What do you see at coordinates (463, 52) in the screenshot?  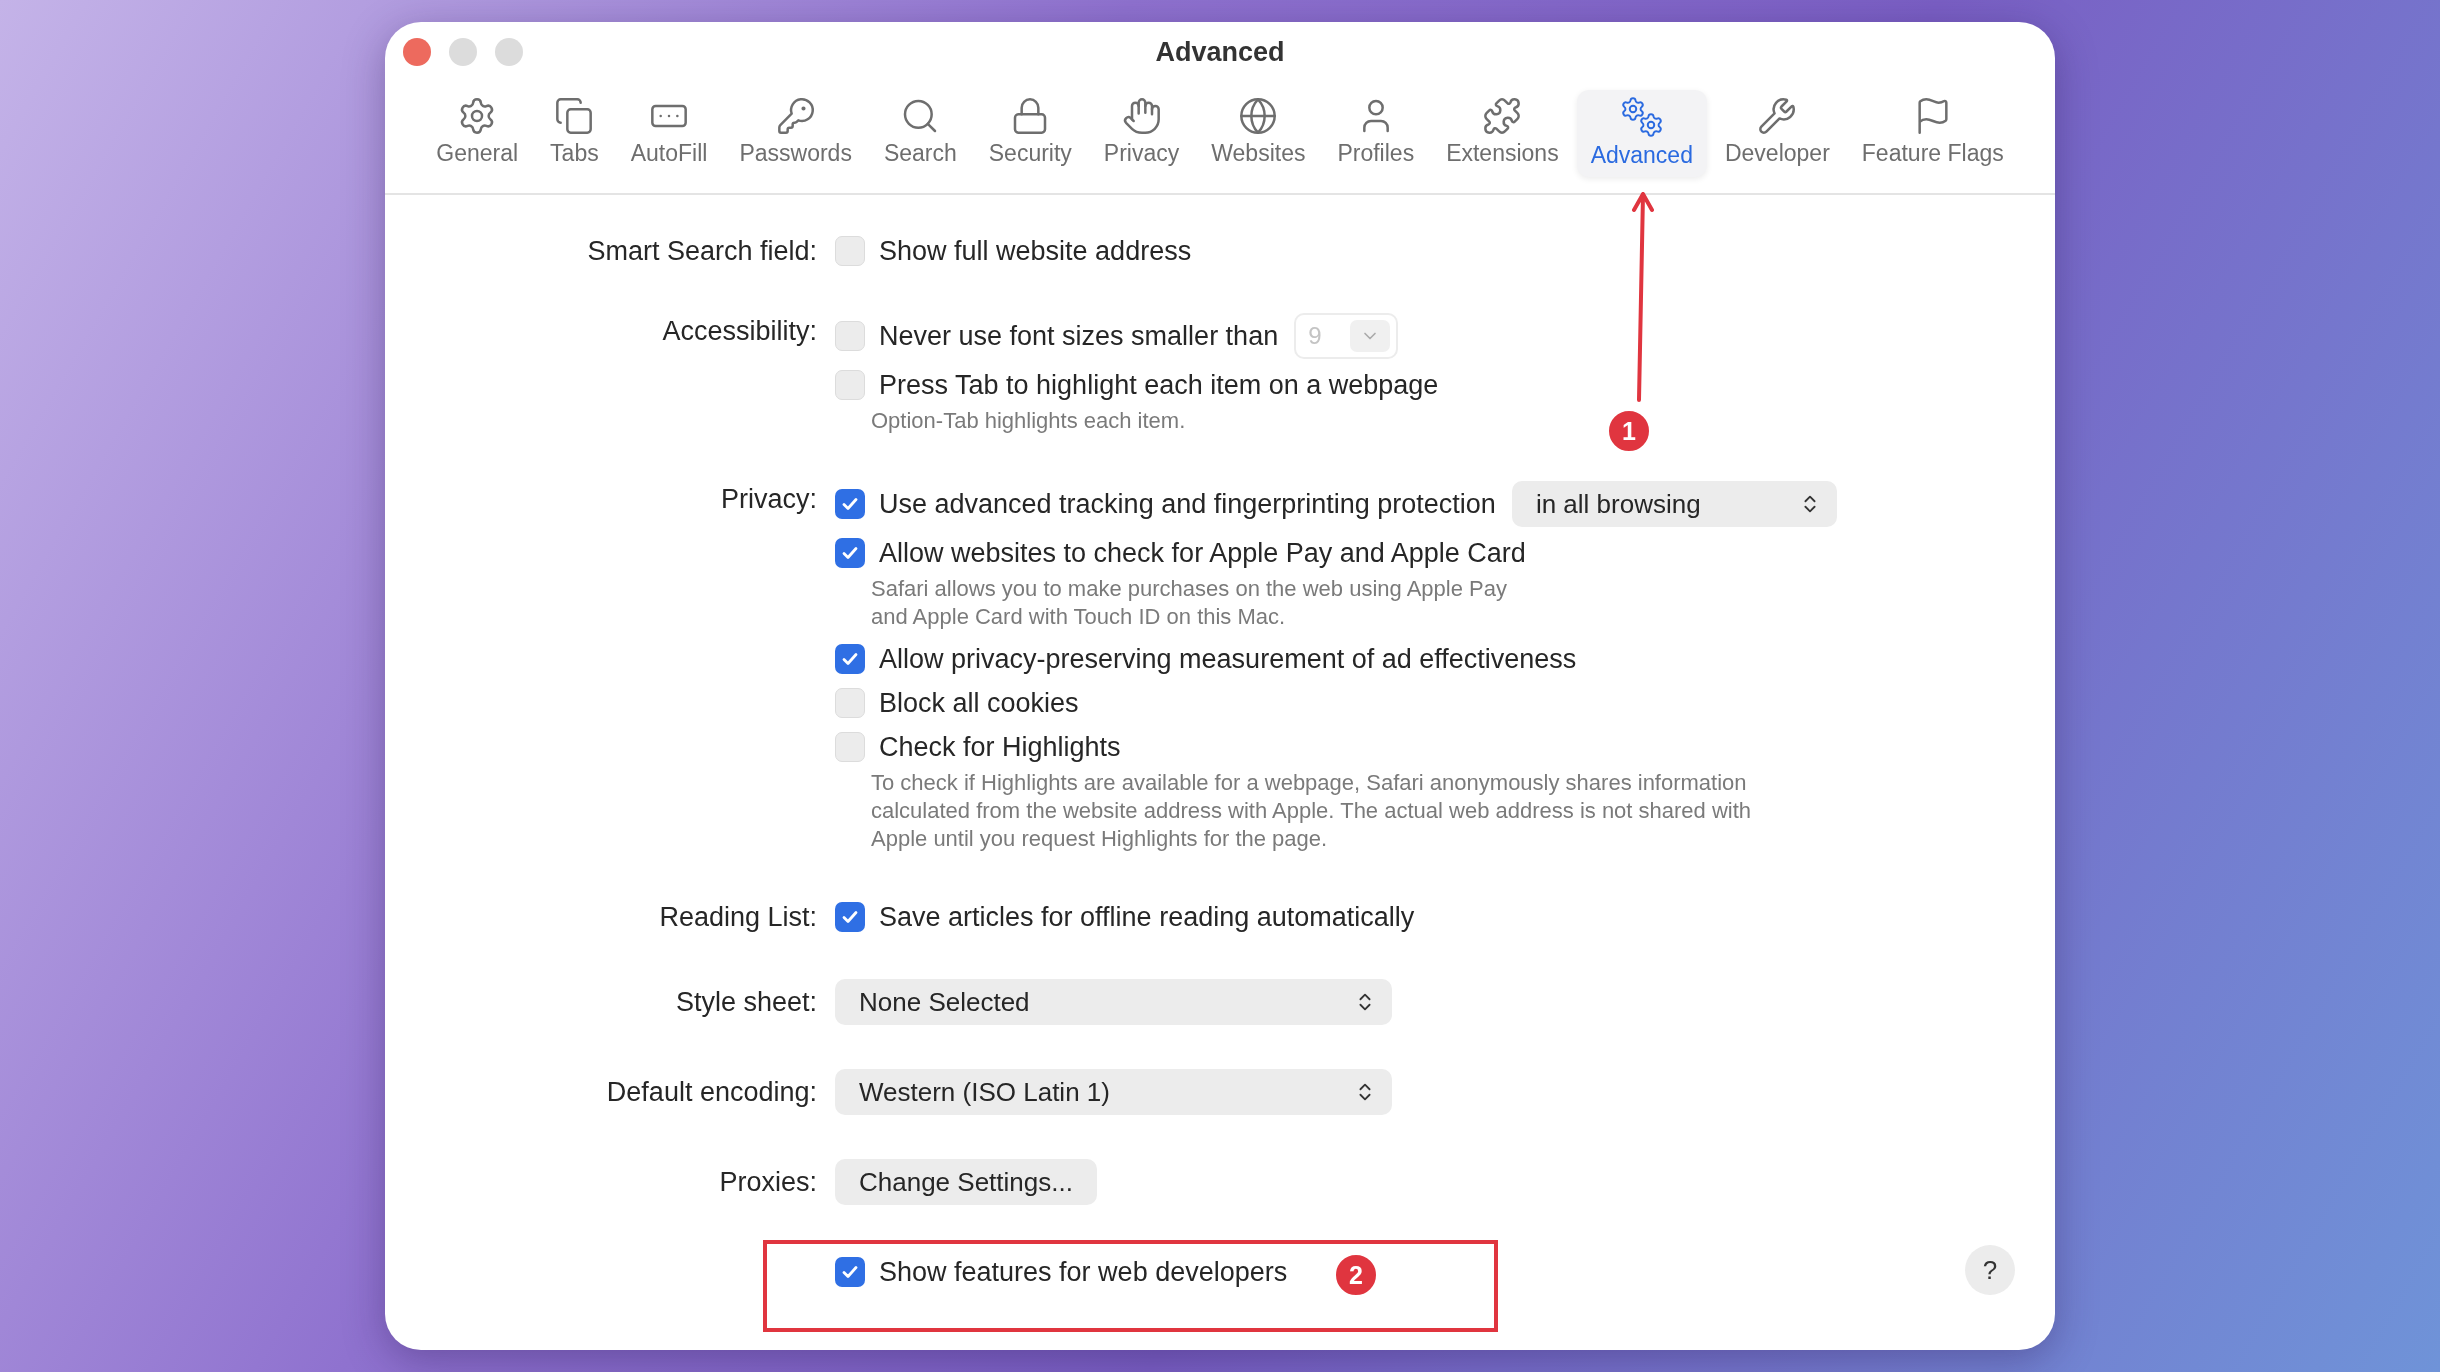 I see `minimize-button` at bounding box center [463, 52].